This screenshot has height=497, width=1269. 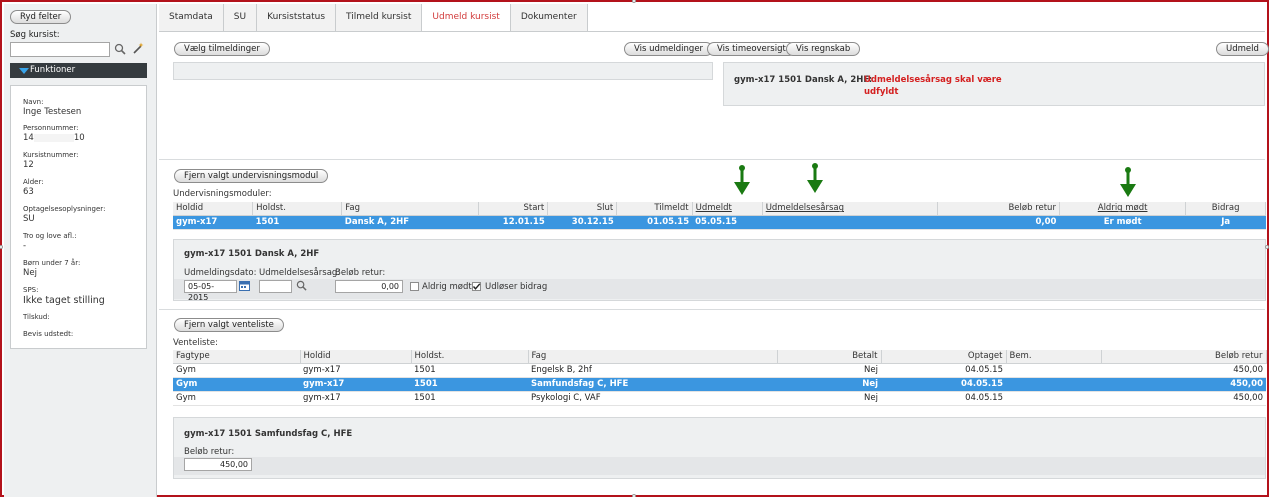 I want to click on remove-waitlist-button: Fjern valgt venteliste, so click(x=229, y=325).